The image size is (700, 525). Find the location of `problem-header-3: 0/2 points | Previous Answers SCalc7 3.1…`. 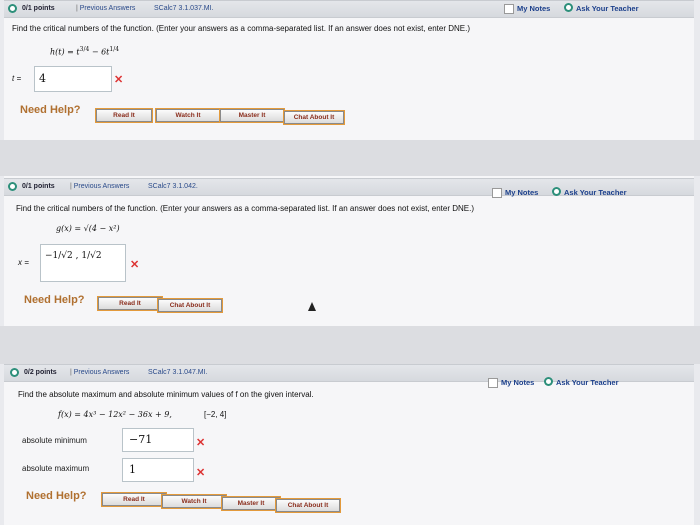

problem-header-3: 0/2 points | Previous Answers SCalc7 3.1… is located at coordinates (349, 376).